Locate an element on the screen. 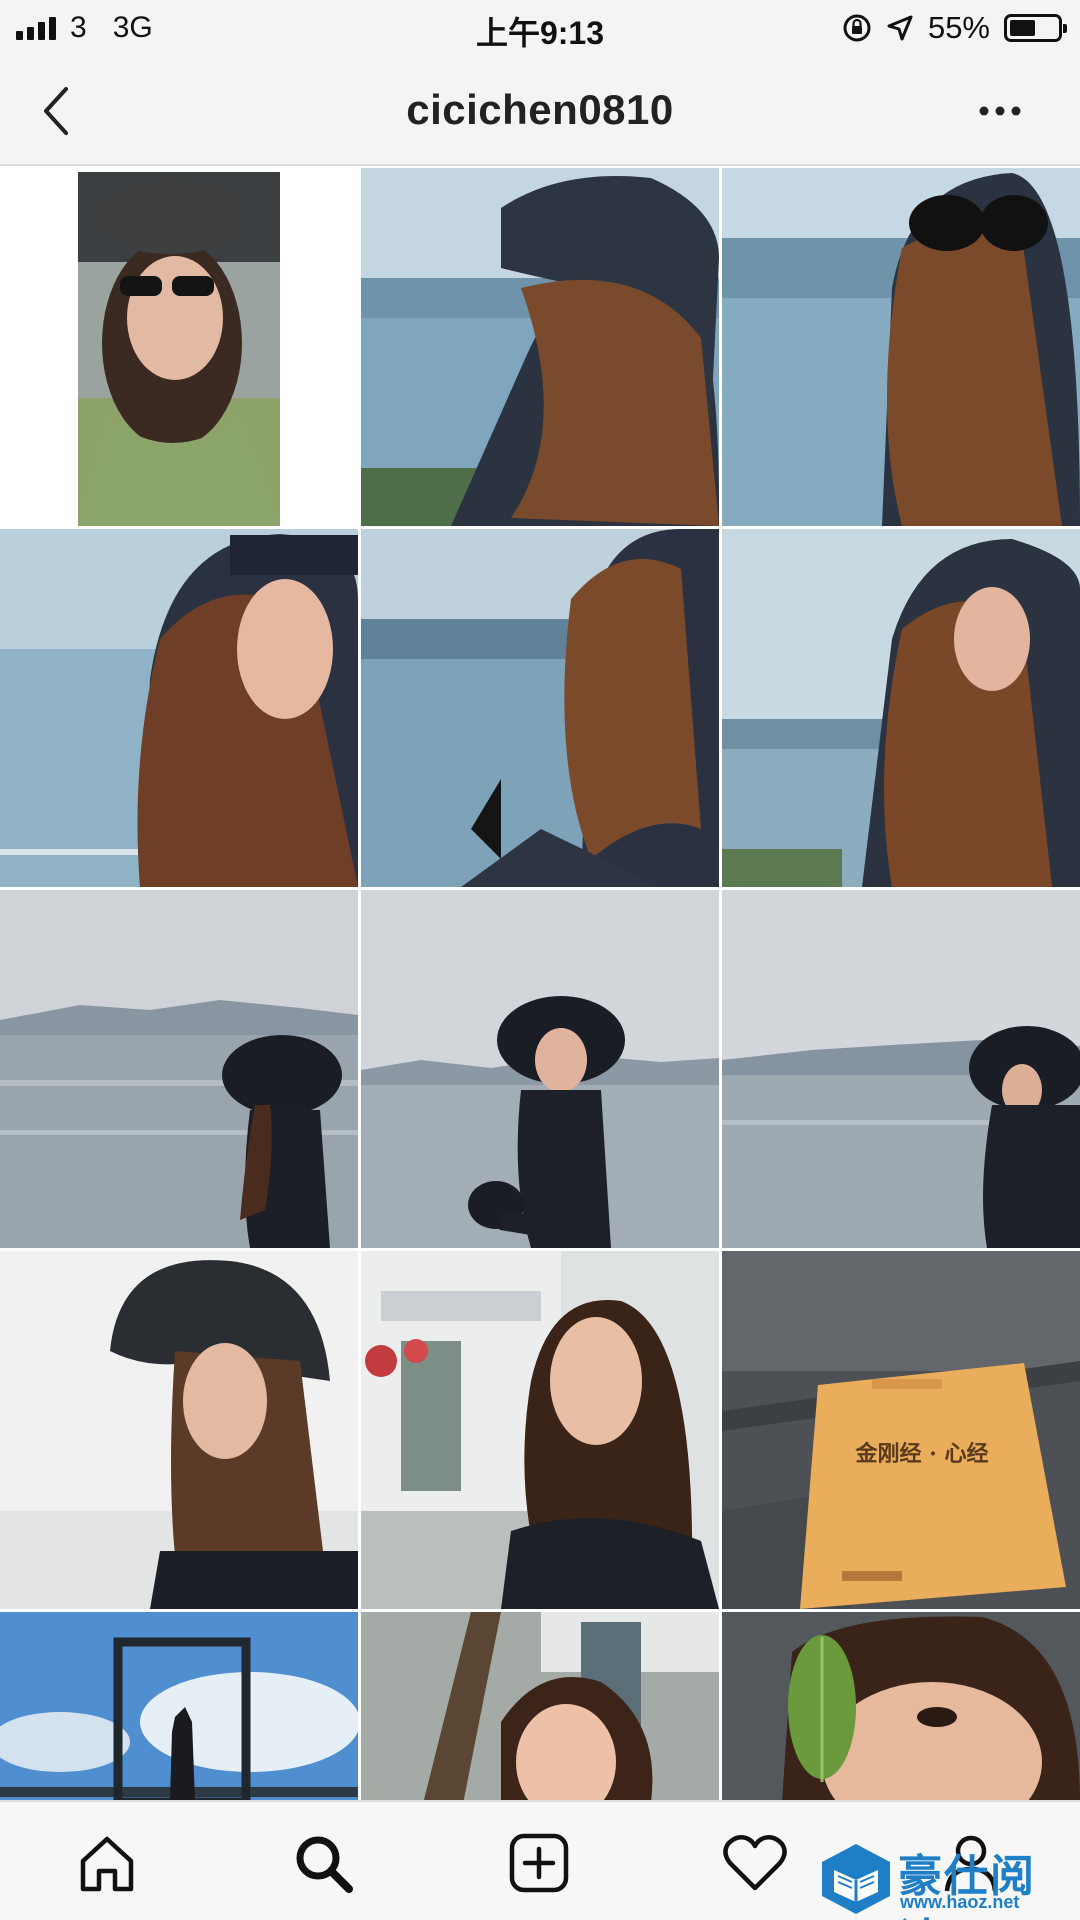 The height and width of the screenshot is (1920, 1080). more-dots-icon is located at coordinates (1000, 111).